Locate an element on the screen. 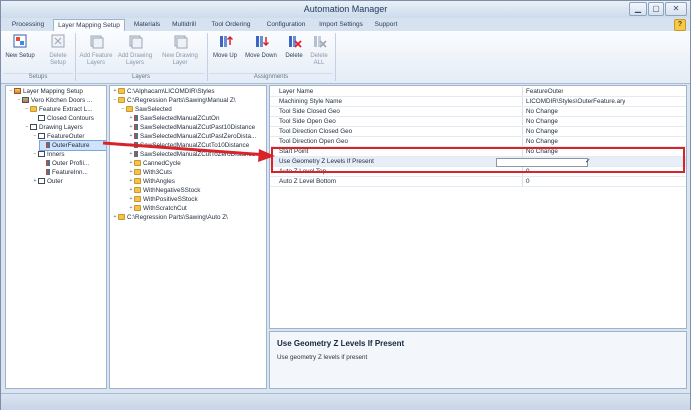 Image resolution: width=691 pixels, height=410 pixels. tab-import-settings: Import Settings is located at coordinates (341, 25).